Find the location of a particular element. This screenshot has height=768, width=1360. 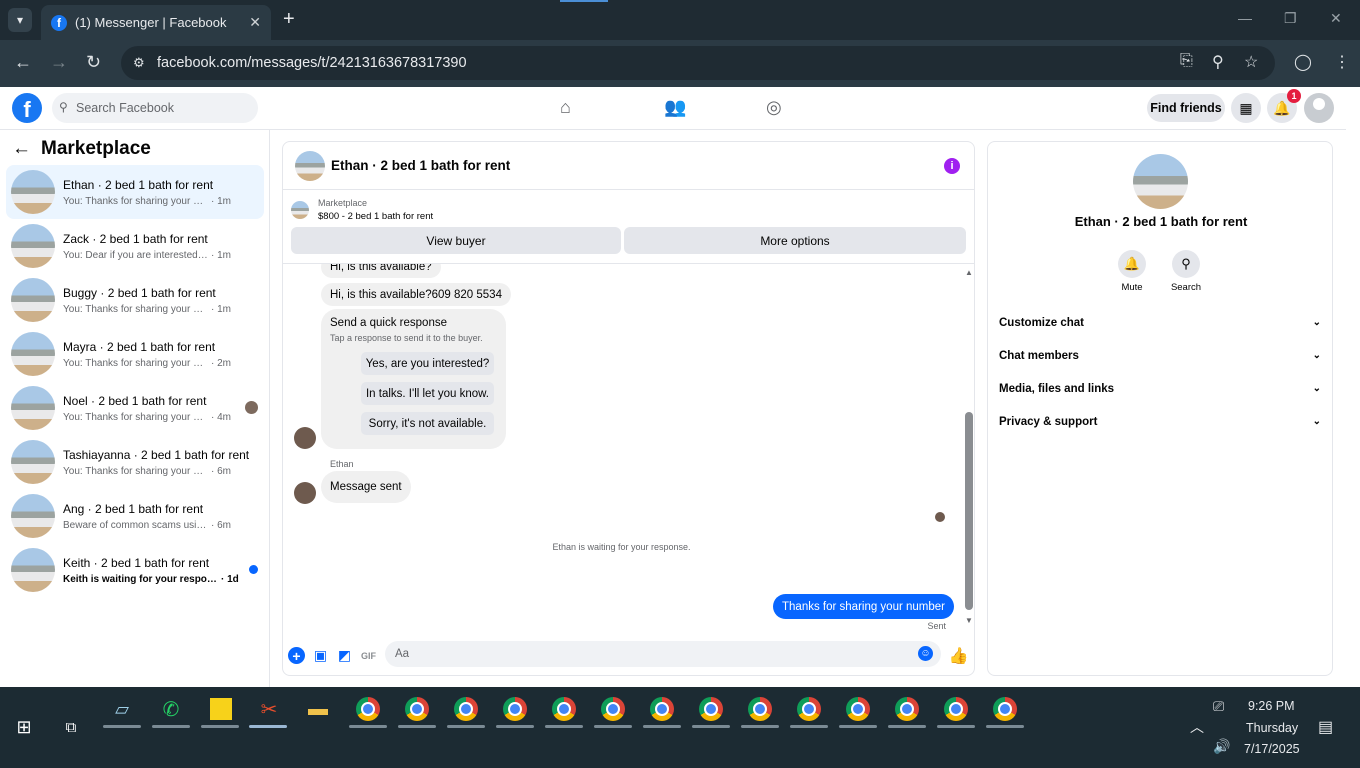

menu-grid-icon: ▦ is located at coordinates (1246, 108).